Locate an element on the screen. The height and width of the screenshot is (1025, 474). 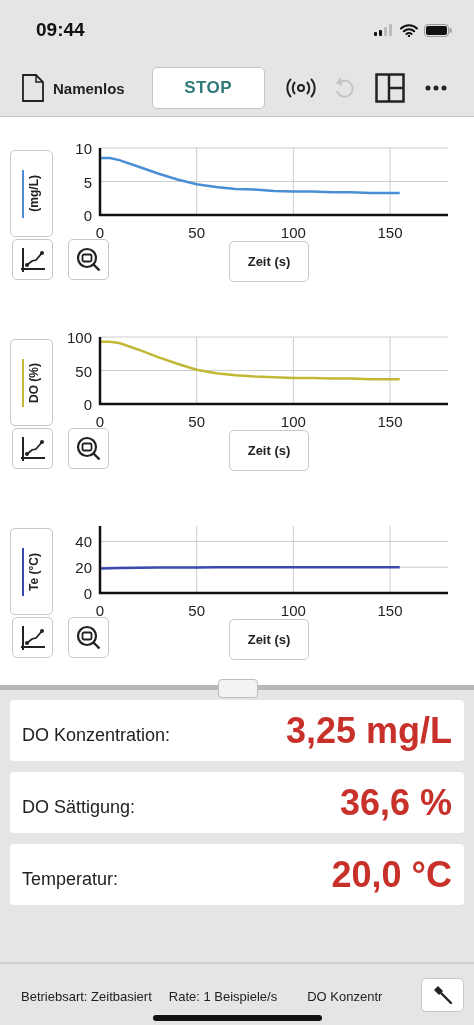
resize-handle is located at coordinates (238, 688).